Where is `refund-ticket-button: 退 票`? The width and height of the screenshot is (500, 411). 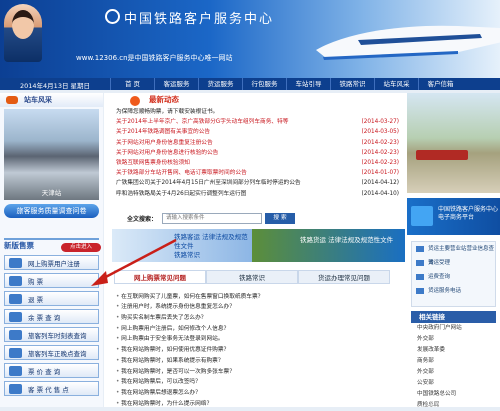
refund-ticket-button: 退 票 is located at coordinates (51, 298).